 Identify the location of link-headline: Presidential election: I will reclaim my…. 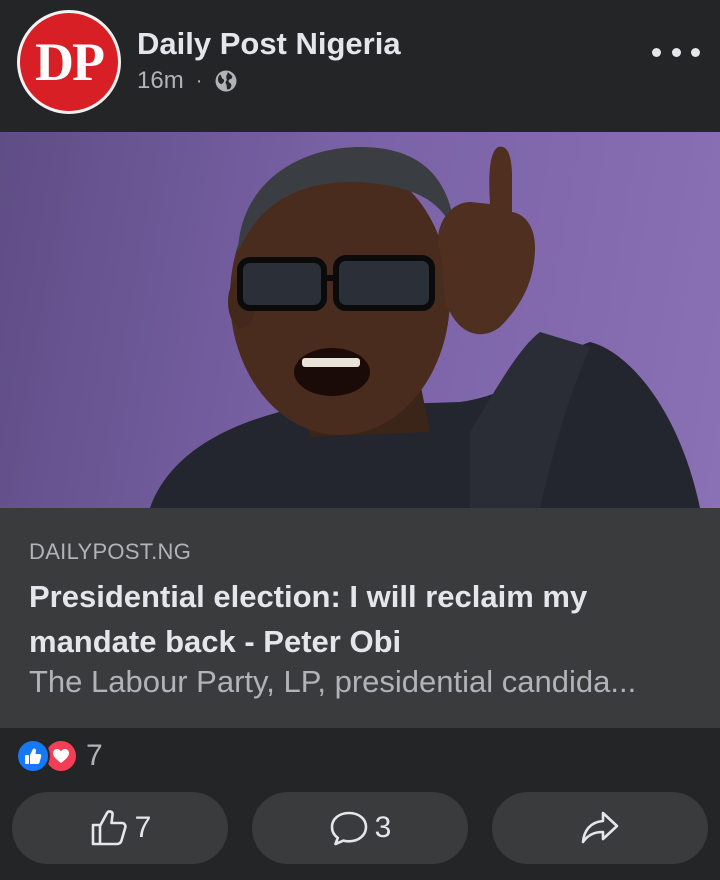
(359, 619).